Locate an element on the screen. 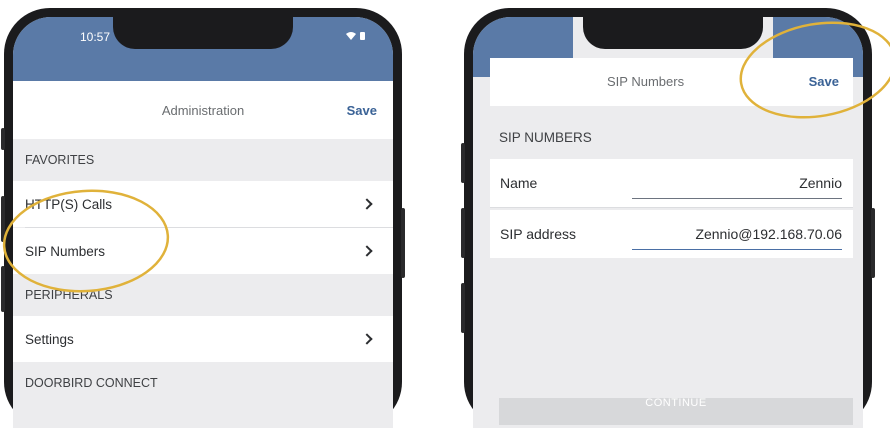 The width and height of the screenshot is (890, 428). name-row: Name is located at coordinates (671, 183).